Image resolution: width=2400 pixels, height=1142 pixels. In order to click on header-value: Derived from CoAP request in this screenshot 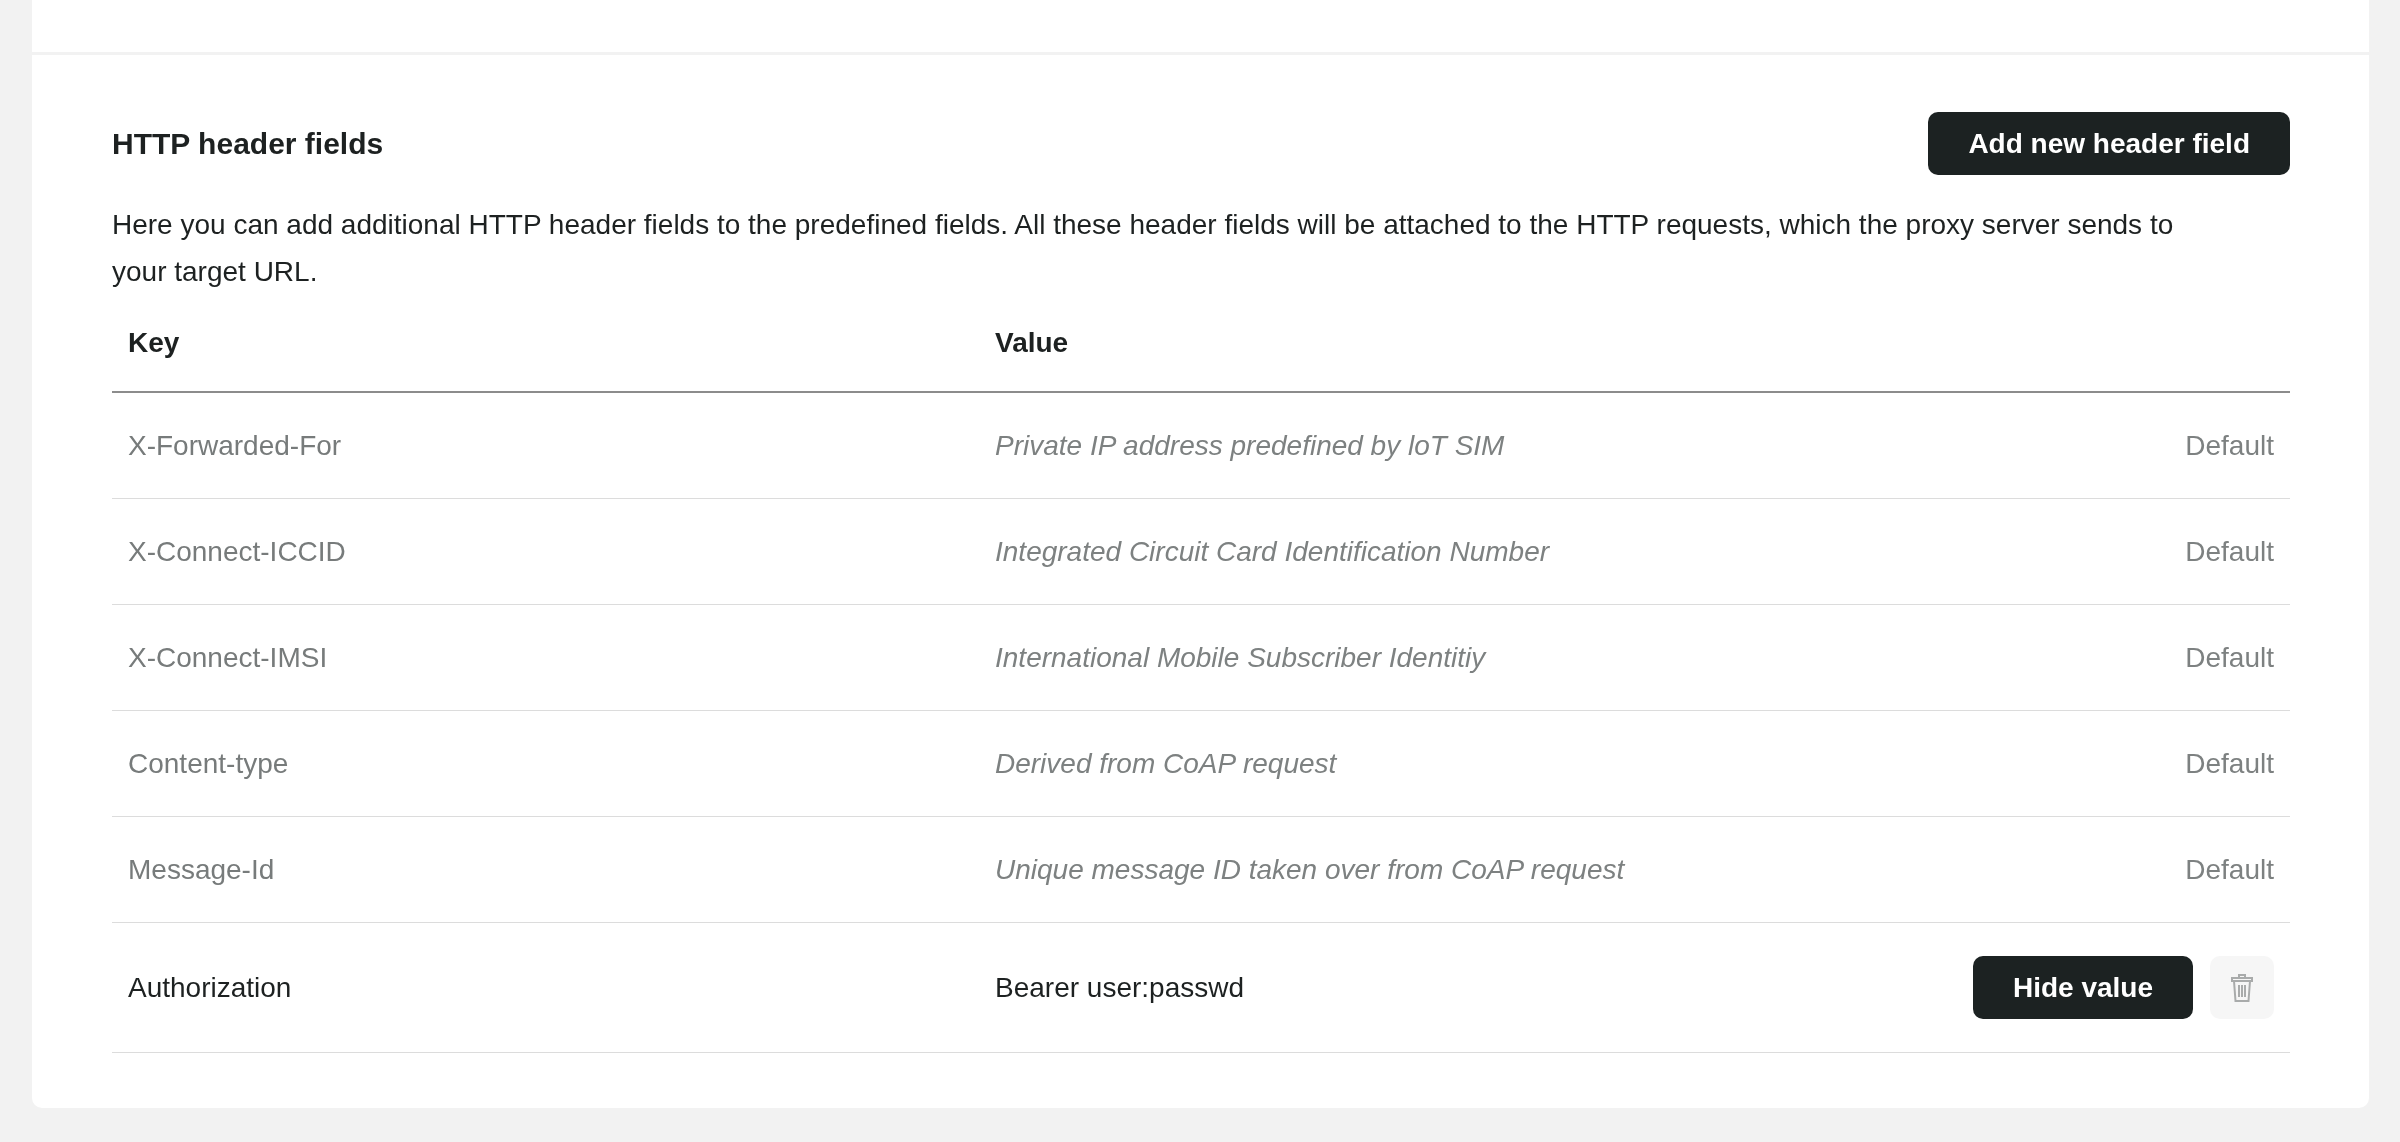, I will do `click(1166, 763)`.